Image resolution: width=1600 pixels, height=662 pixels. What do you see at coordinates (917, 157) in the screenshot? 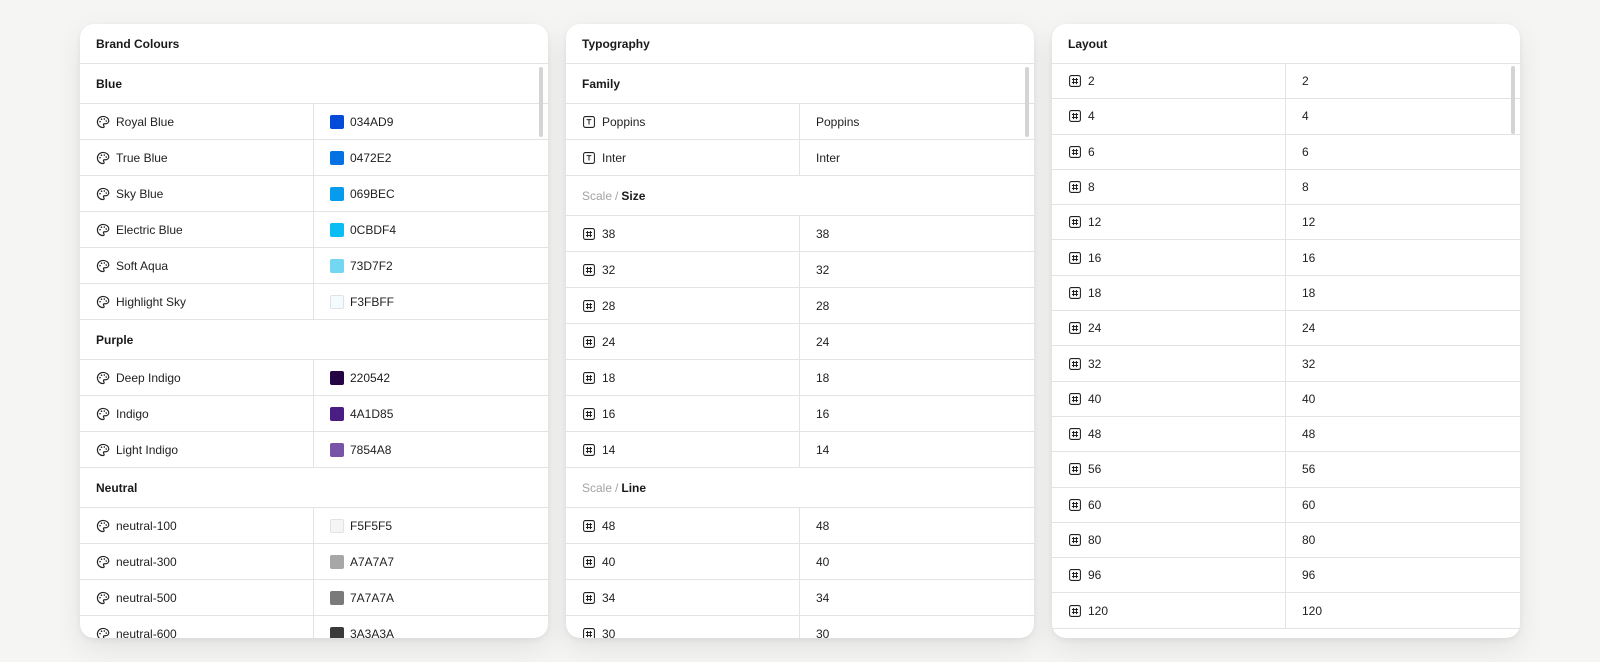
I see `token-value-cell: Inter` at bounding box center [917, 157].